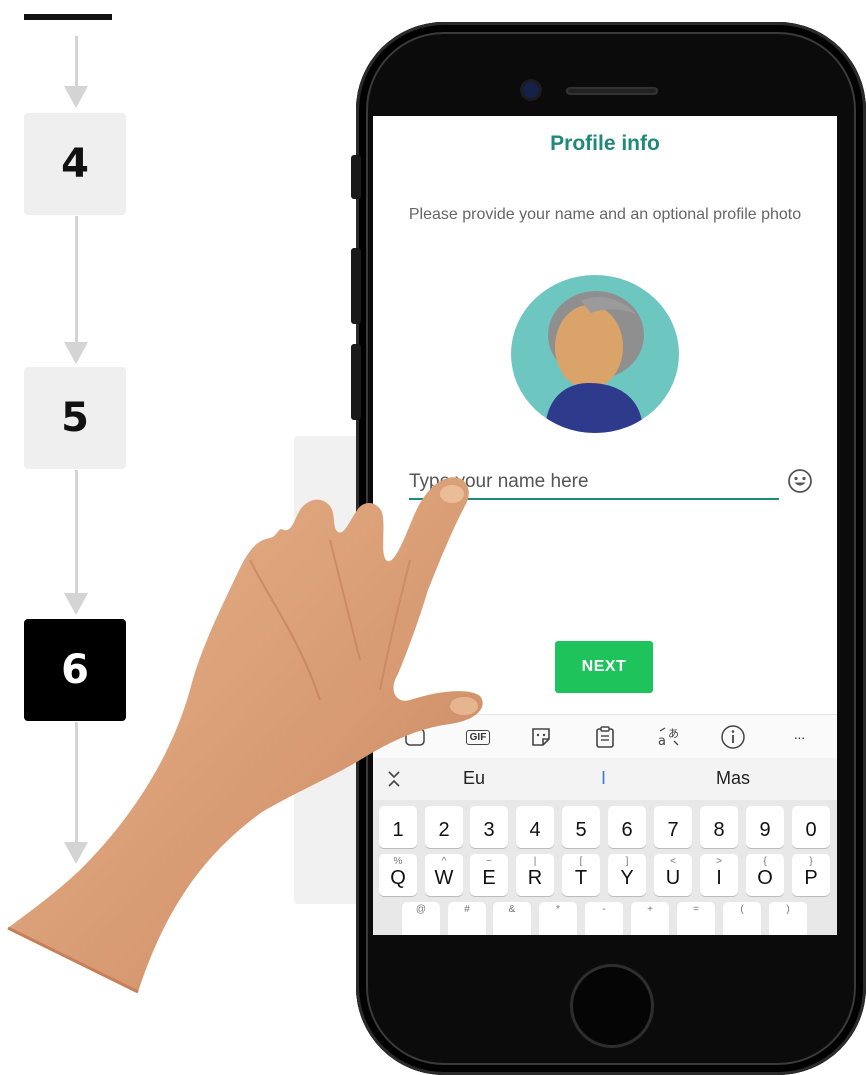 The height and width of the screenshot is (1075, 866). I want to click on suggestion-item: Eu, so click(474, 778).